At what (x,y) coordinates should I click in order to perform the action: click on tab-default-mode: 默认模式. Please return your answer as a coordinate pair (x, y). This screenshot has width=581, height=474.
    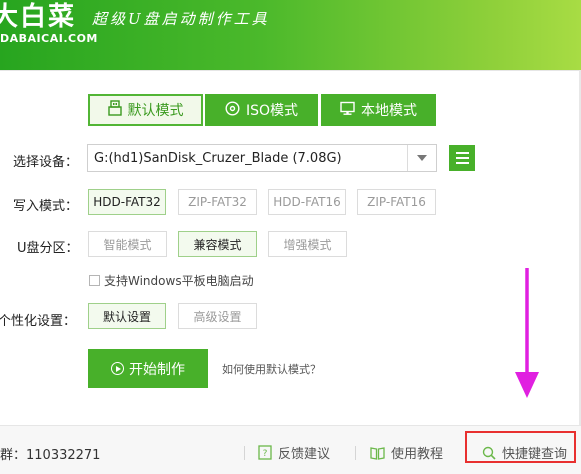
    Looking at the image, I should click on (145, 110).